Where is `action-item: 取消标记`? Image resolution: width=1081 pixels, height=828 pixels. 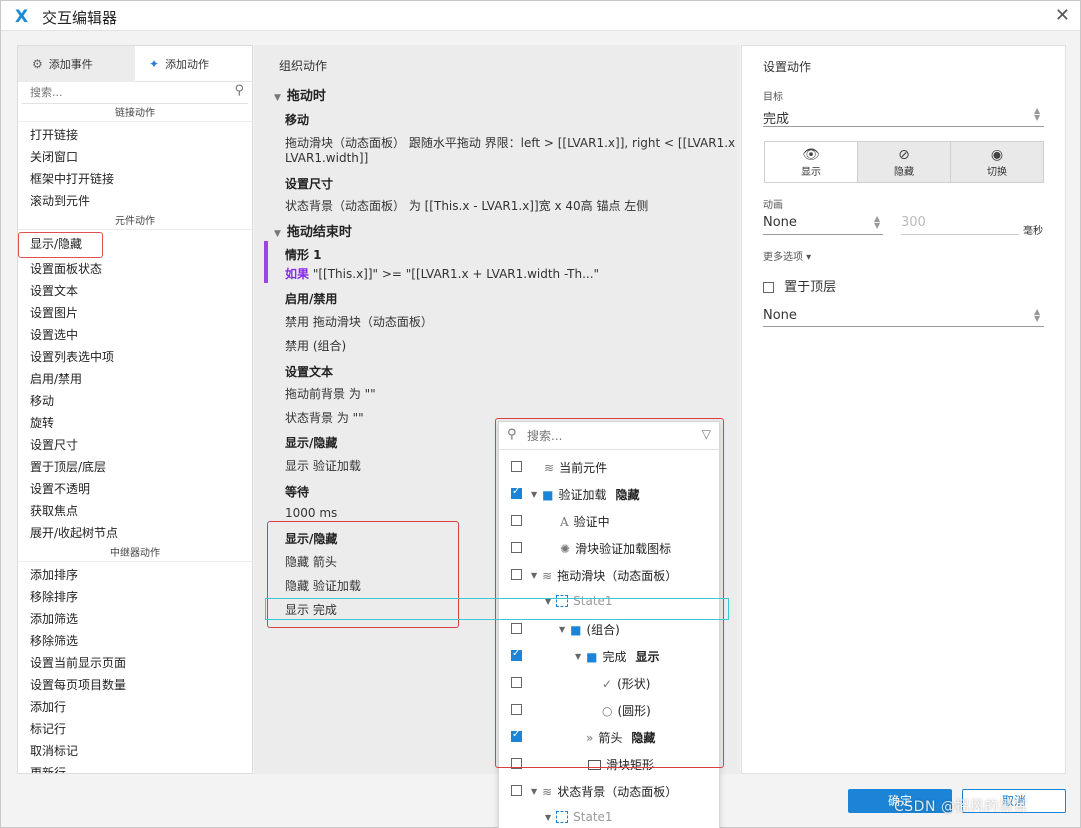
action-item: 取消标记 is located at coordinates (135, 751).